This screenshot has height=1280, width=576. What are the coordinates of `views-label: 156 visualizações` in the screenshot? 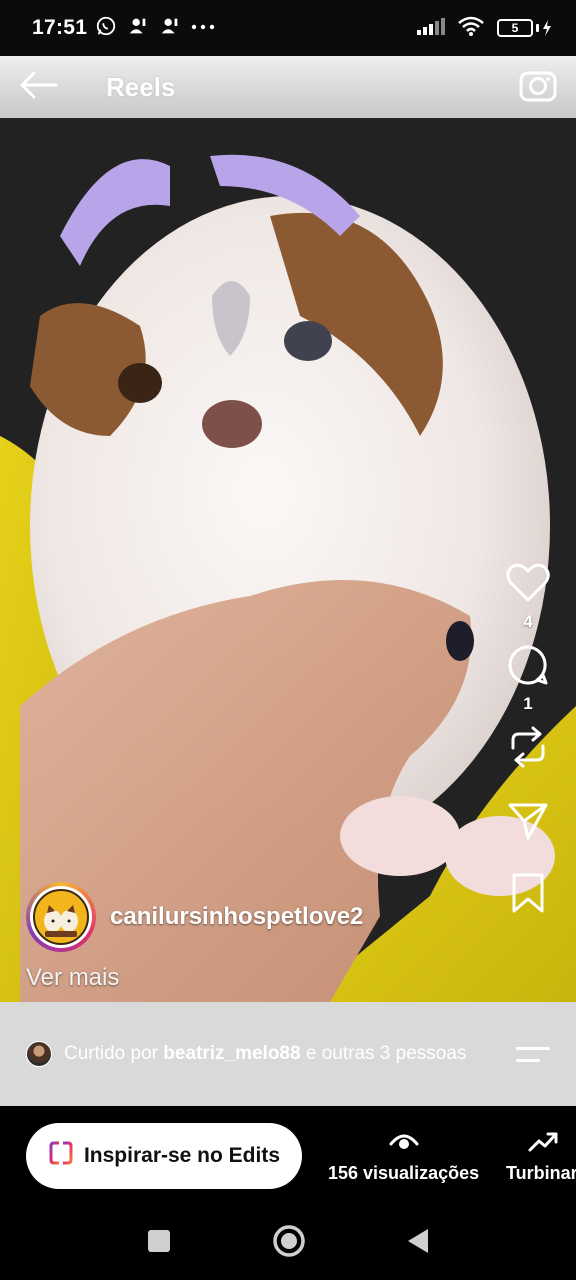 It's located at (404, 1173).